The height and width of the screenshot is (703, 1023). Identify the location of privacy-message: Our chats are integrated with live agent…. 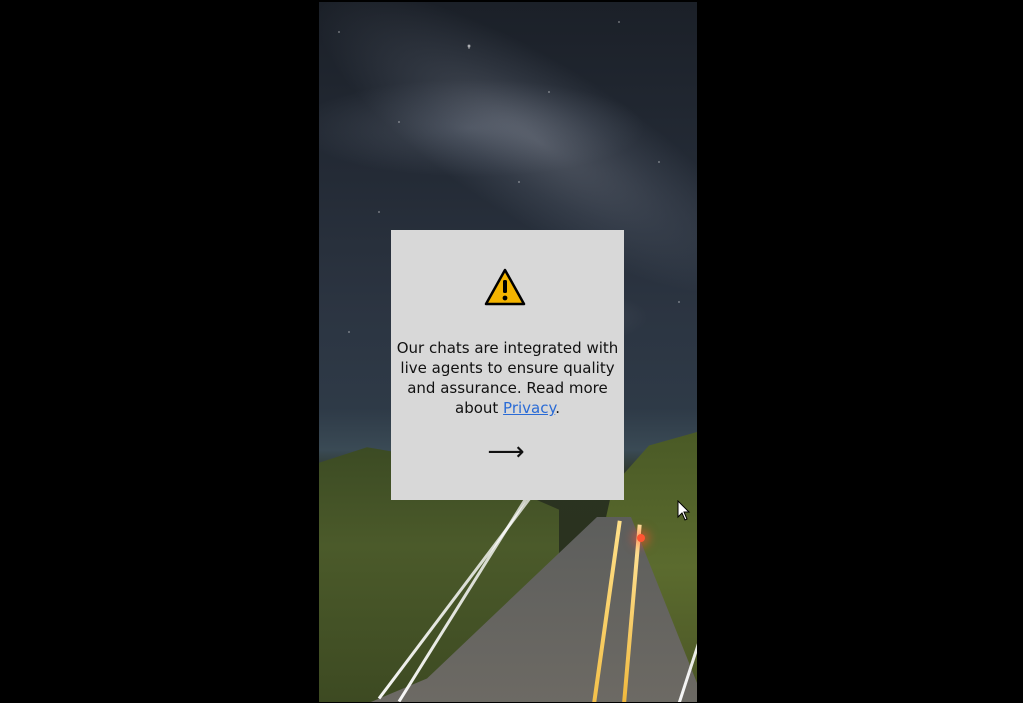
(507, 378).